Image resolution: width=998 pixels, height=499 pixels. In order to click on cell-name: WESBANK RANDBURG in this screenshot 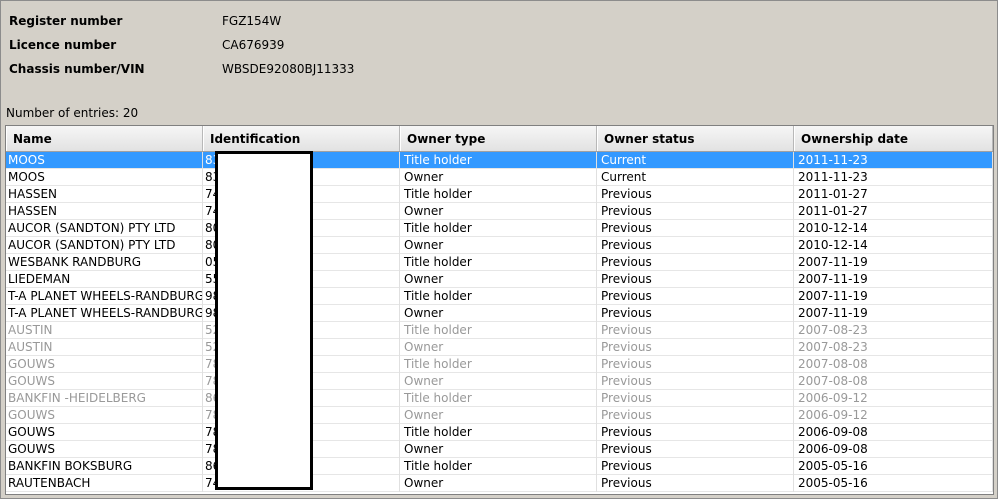, I will do `click(104, 262)`.